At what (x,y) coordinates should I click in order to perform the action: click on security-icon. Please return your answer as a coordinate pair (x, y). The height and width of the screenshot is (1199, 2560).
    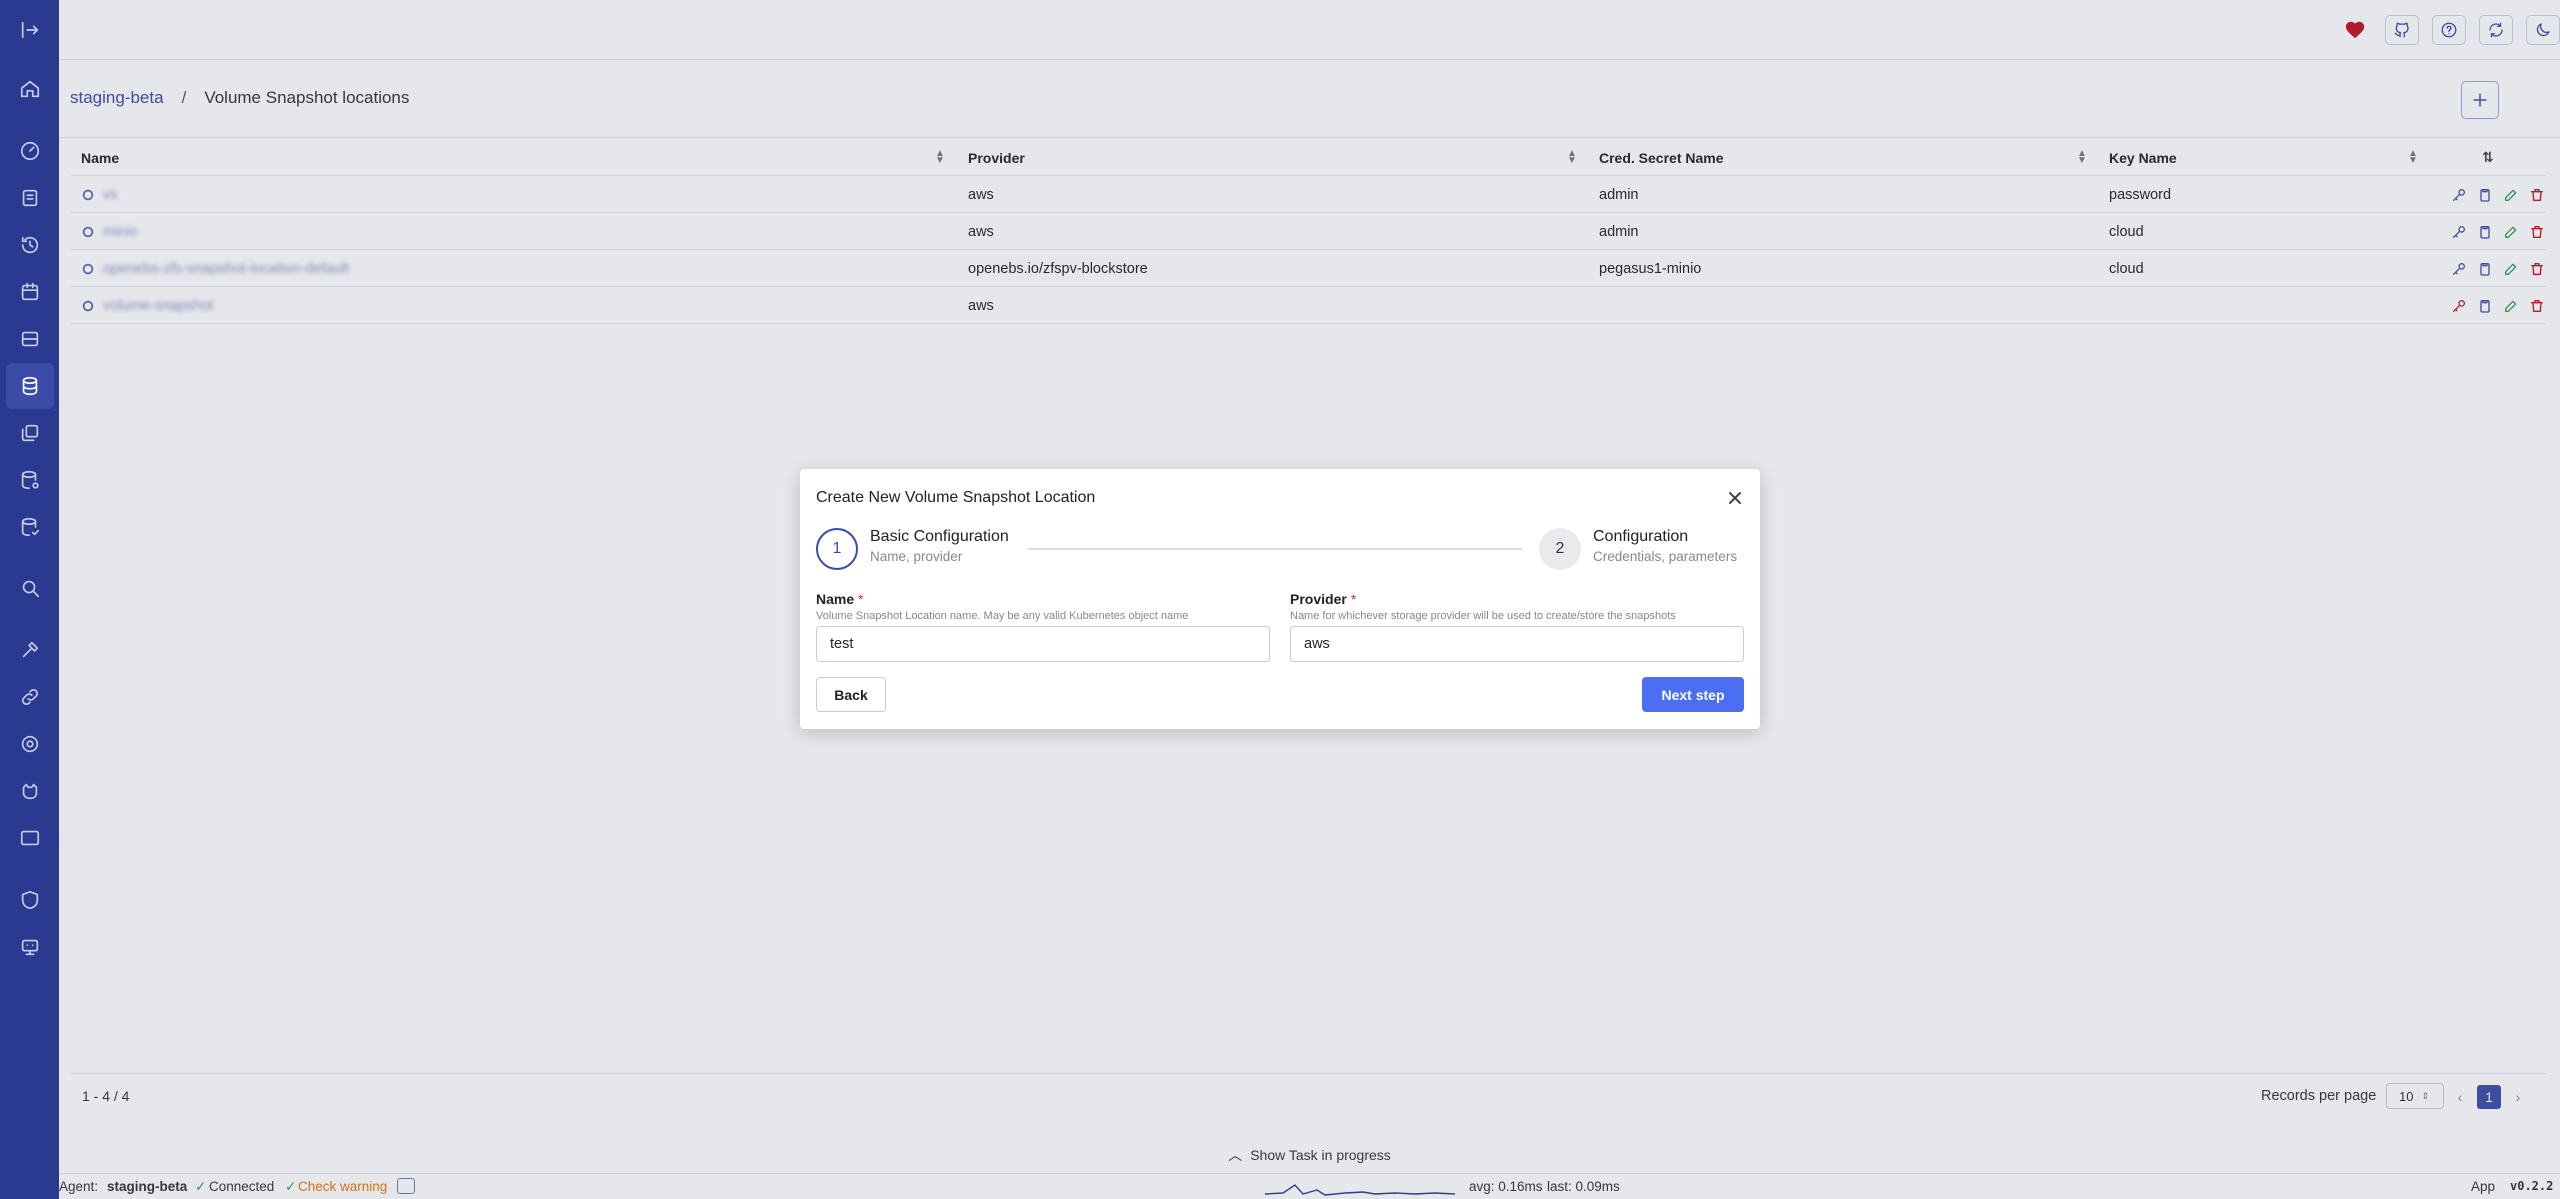
    Looking at the image, I should click on (29, 900).